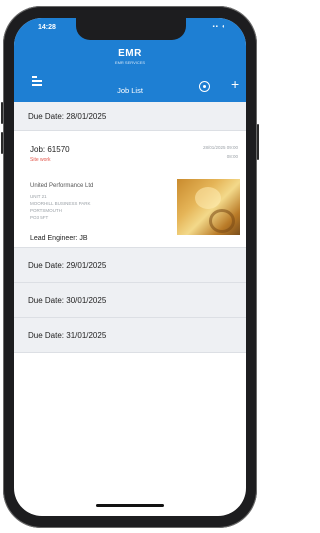 The width and height of the screenshot is (320, 533). I want to click on app-logo-subtitle: EMR SERVICES, so click(130, 62).